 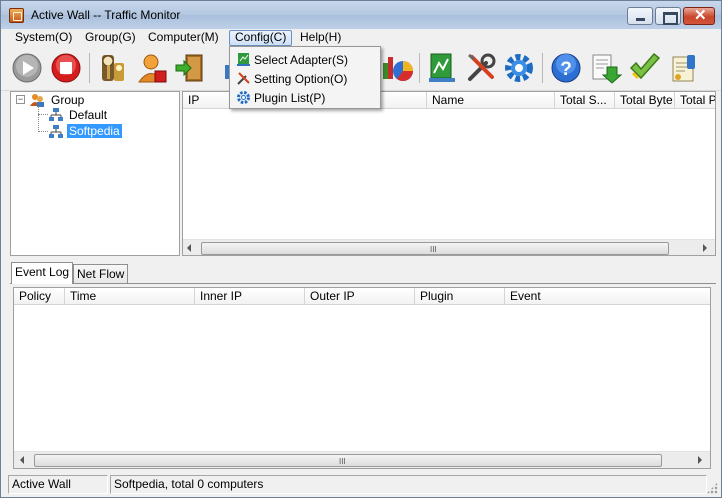 I want to click on network-adapter-icon, so click(x=442, y=67).